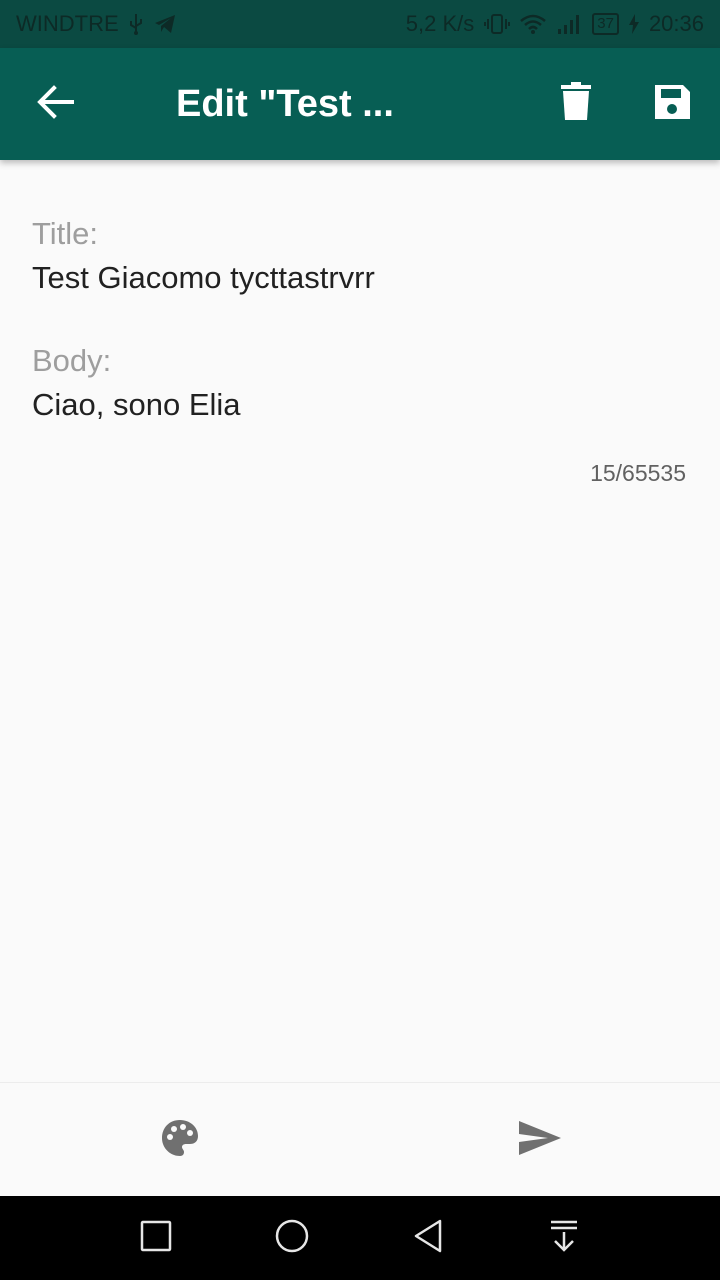 This screenshot has width=720, height=1280. Describe the element at coordinates (440, 23) in the screenshot. I see `network-speed: 5,2 K/s` at that location.